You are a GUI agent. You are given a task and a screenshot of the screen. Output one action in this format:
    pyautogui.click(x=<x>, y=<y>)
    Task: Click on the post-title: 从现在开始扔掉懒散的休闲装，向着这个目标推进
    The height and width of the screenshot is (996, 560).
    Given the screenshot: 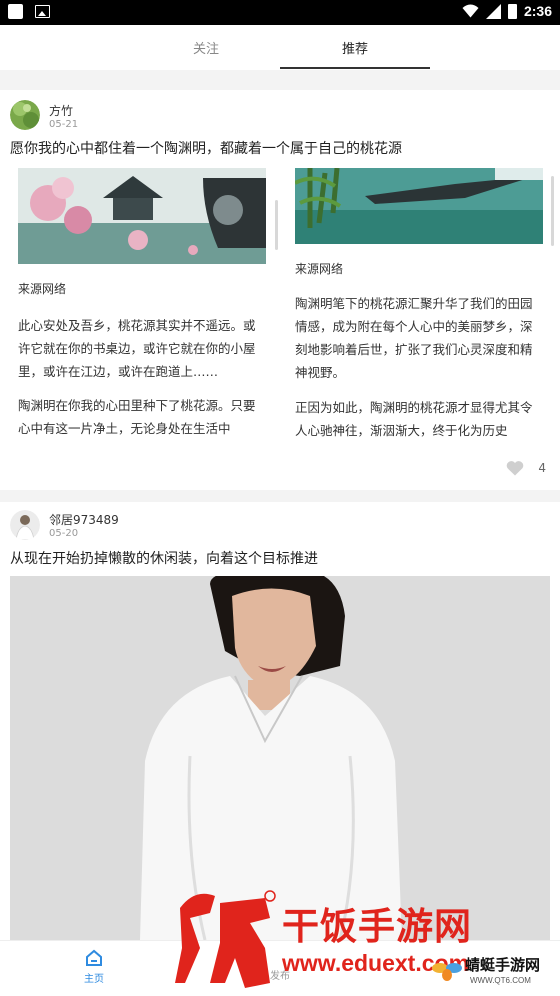 What is the action you would take?
    pyautogui.click(x=164, y=558)
    